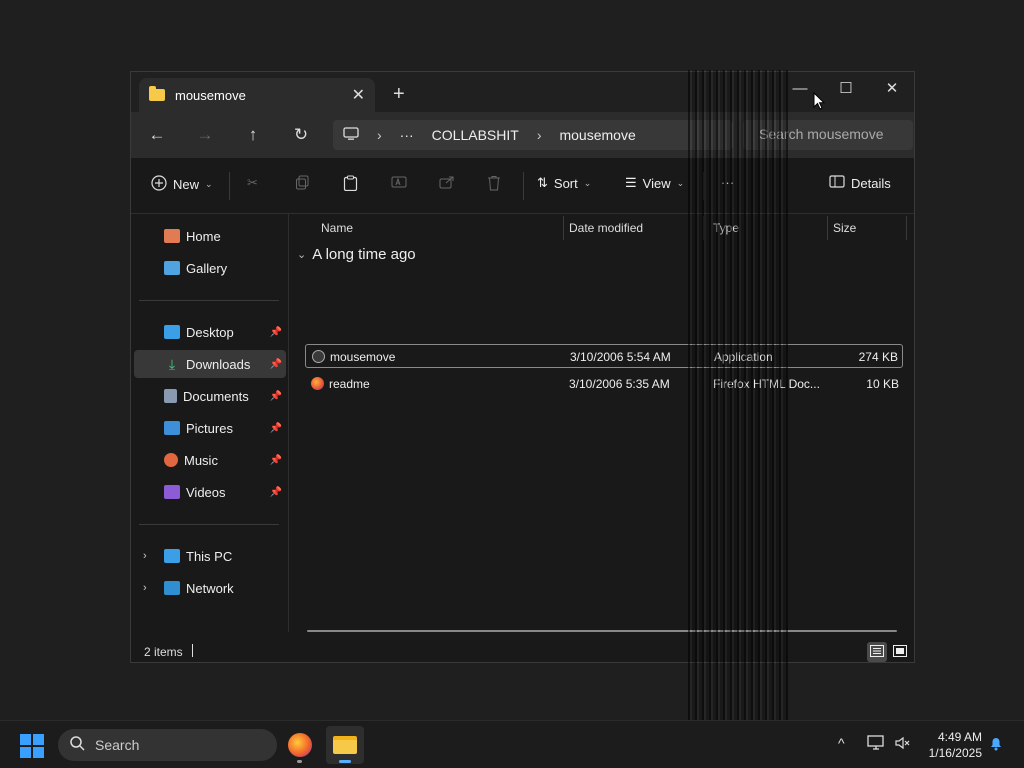 The height and width of the screenshot is (768, 1024). Describe the element at coordinates (996, 744) in the screenshot. I see `notifications-button` at that location.